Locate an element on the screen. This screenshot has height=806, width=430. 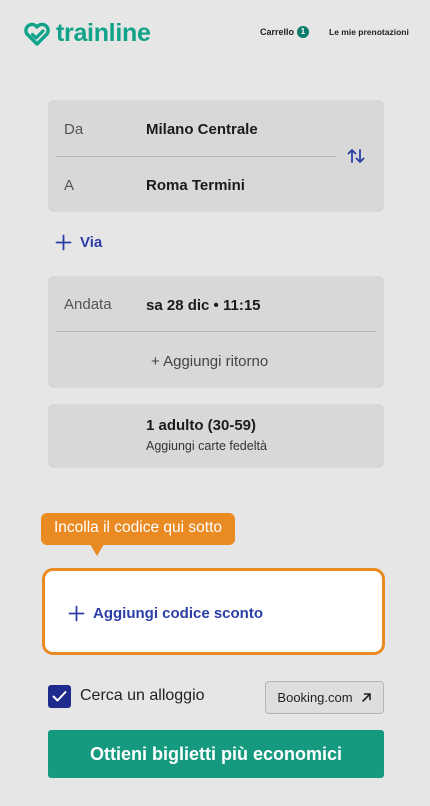
booking-com-button: Booking.com is located at coordinates (324, 697).